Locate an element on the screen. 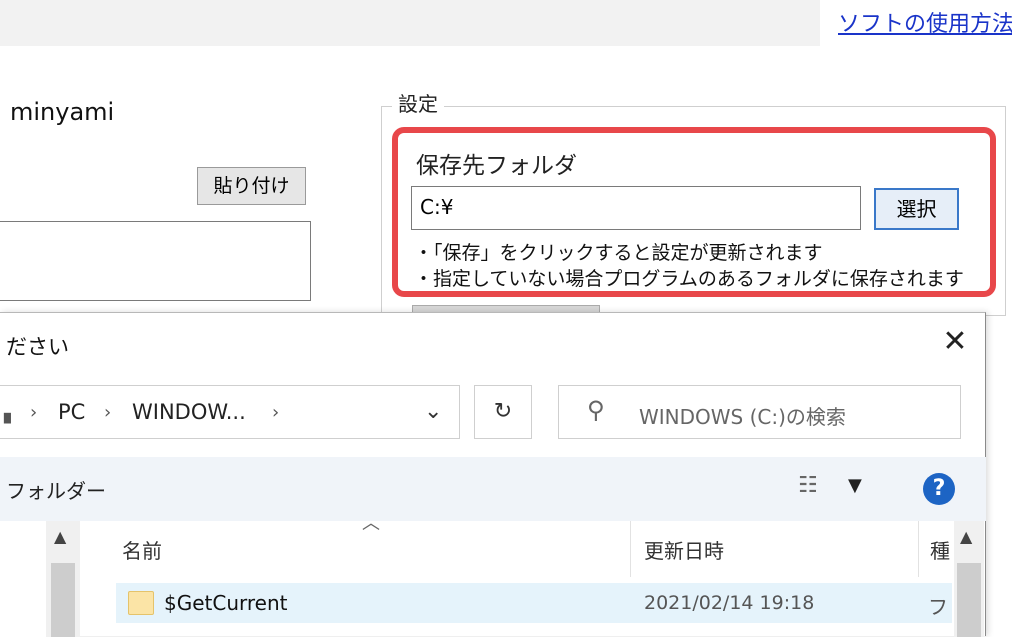 The height and width of the screenshot is (637, 1012). save-folder-label: 保存先フォルダ is located at coordinates (496, 166).